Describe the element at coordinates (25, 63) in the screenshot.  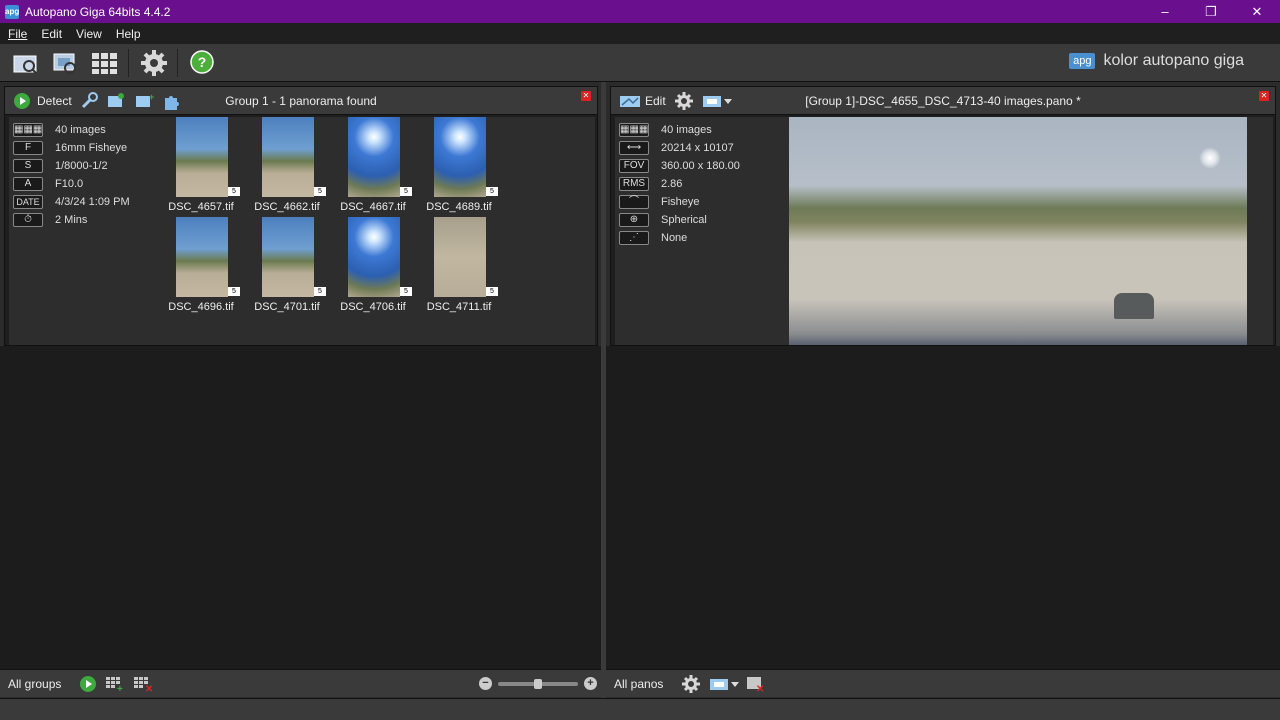
I see `open-folder-icon` at that location.